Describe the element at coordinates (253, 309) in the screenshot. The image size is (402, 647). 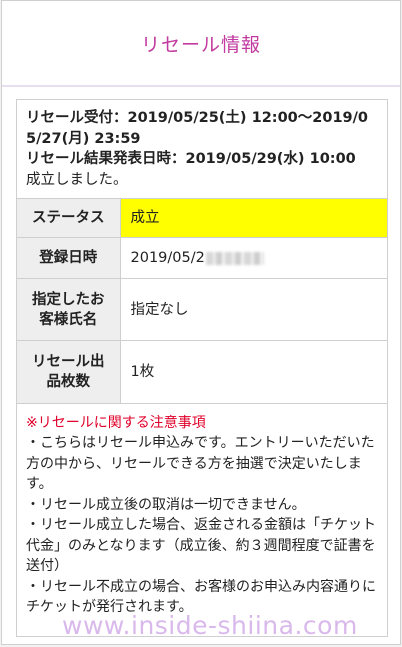
I see `customer-name-value: 指定なし` at that location.